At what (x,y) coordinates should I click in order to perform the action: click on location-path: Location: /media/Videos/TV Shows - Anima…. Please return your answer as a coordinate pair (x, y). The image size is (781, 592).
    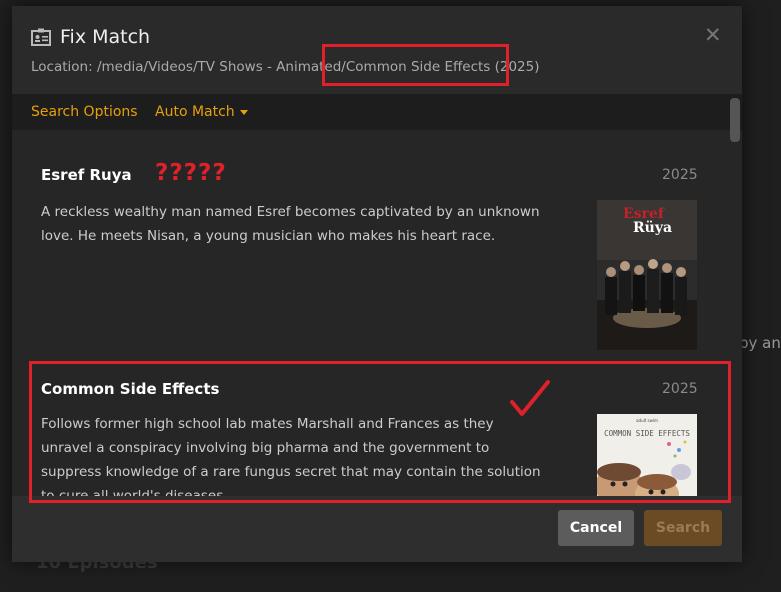
    Looking at the image, I should click on (285, 67).